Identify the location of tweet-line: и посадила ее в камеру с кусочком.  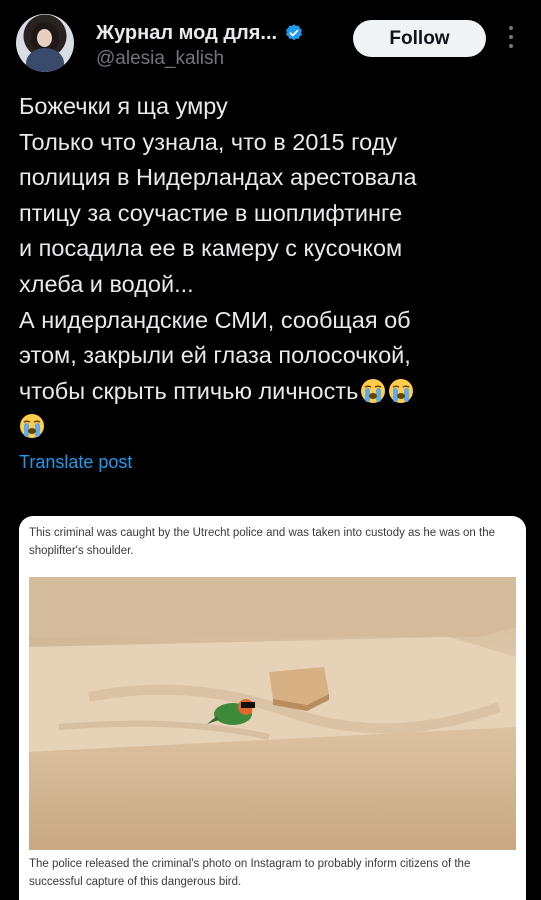
(211, 248).